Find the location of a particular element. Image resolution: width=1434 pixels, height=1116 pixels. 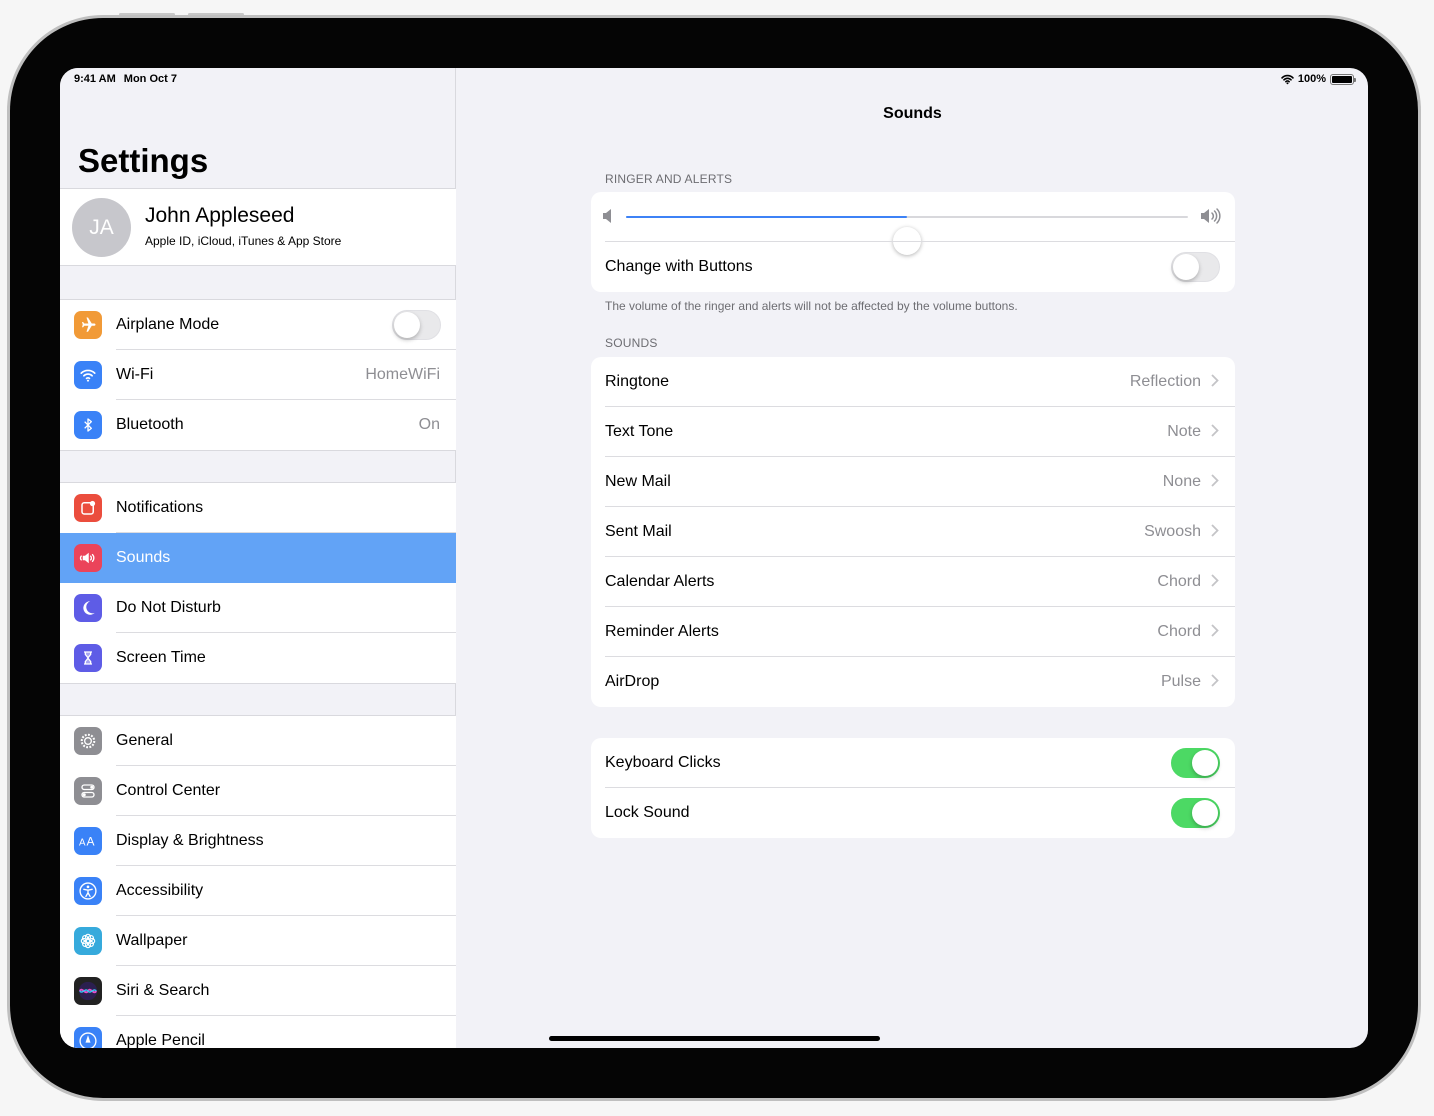

speaker-icon is located at coordinates (88, 558).